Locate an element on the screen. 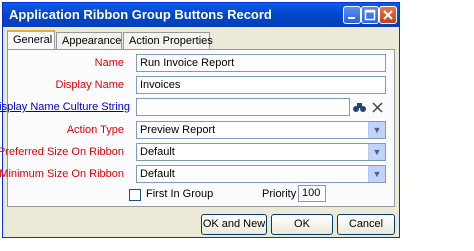  culture-string-link: Display Name Culture String is located at coordinates (65, 107).